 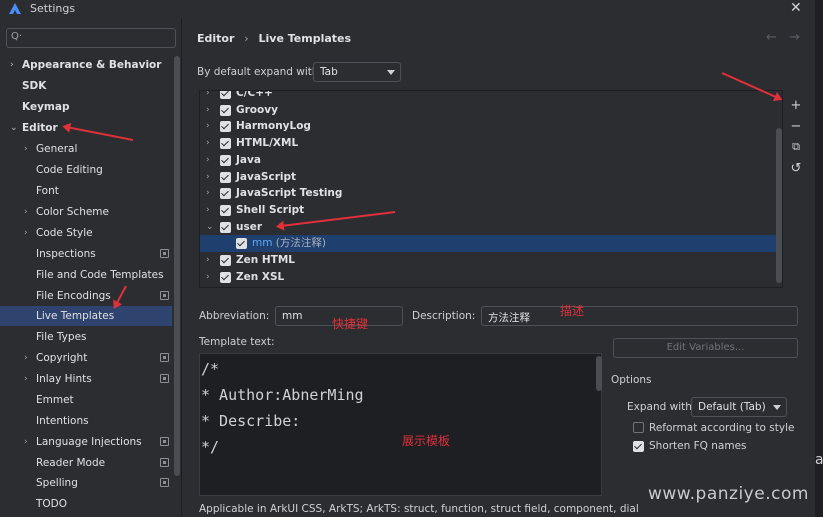 I want to click on template-group: ⌄ user, so click(x=490, y=227).